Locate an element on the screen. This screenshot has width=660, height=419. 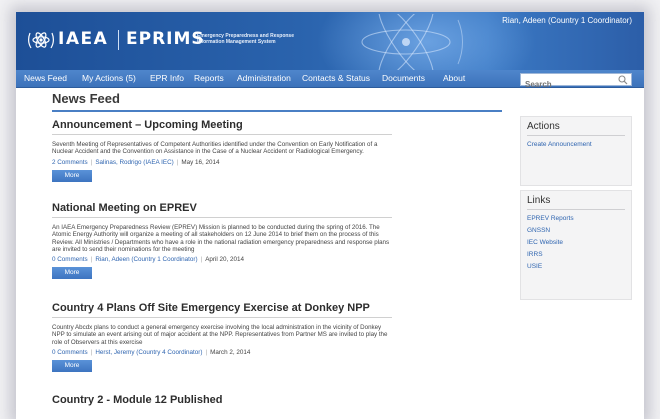
tagline-line-2: Information Management System is located at coordinates (236, 42).